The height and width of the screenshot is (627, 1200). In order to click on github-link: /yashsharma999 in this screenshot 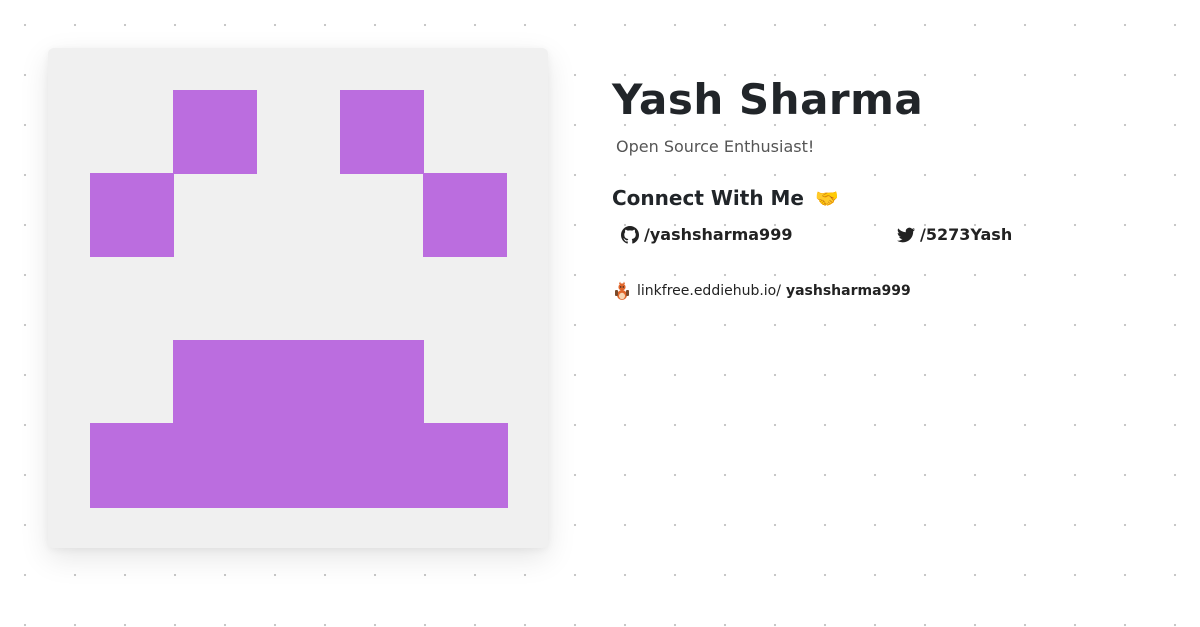, I will do `click(706, 234)`.